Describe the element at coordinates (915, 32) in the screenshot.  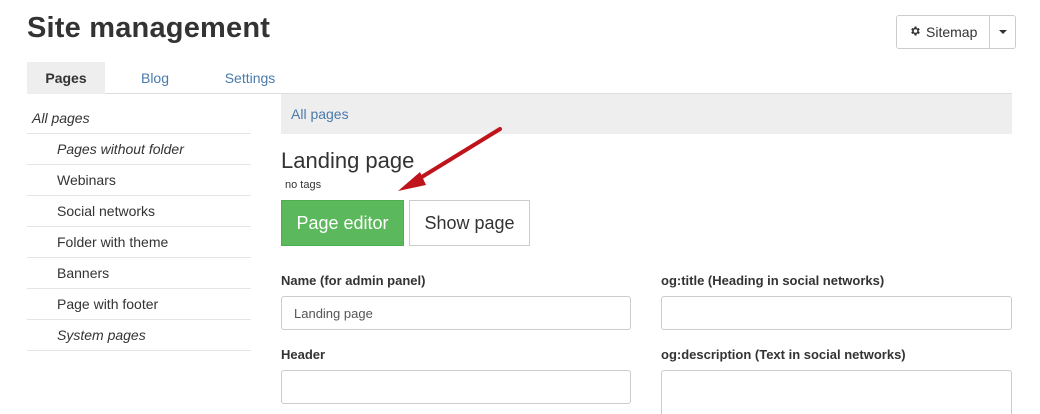
I see `gear-icon` at that location.